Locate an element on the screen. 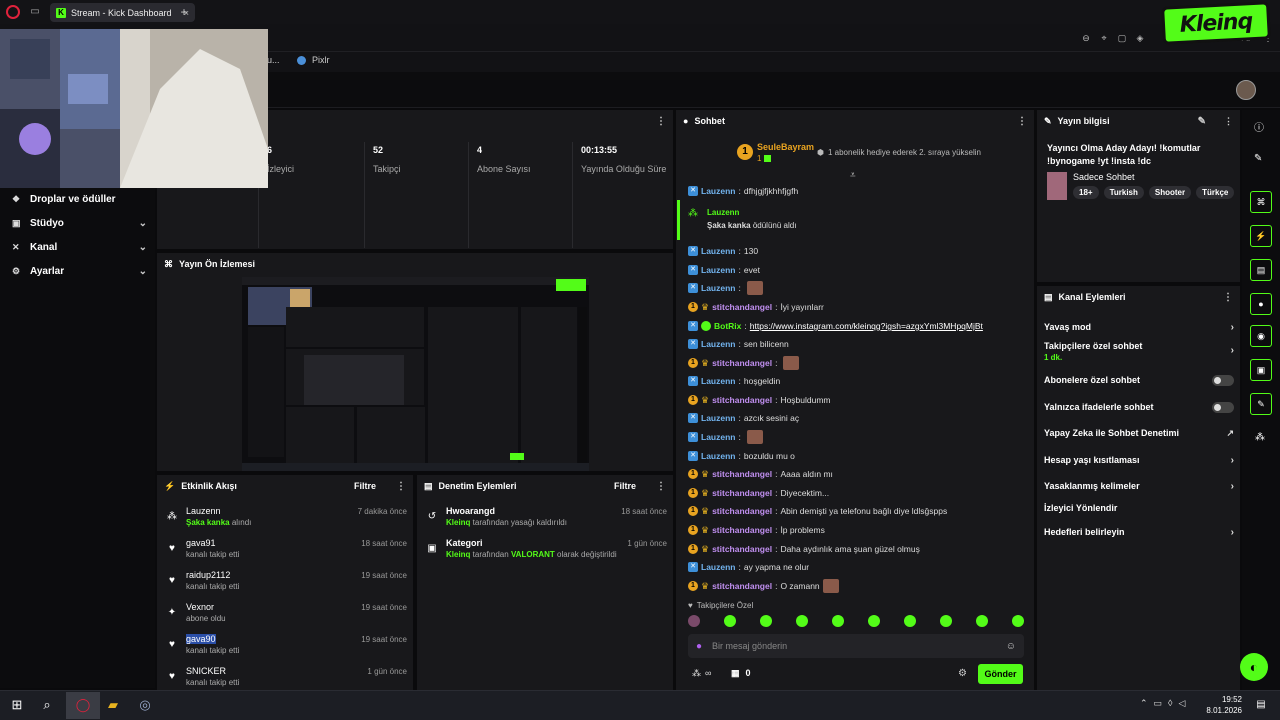 The height and width of the screenshot is (720, 1280). sidebar-item-settings: ⚙ Ayarlar ⌄ is located at coordinates (79, 271).